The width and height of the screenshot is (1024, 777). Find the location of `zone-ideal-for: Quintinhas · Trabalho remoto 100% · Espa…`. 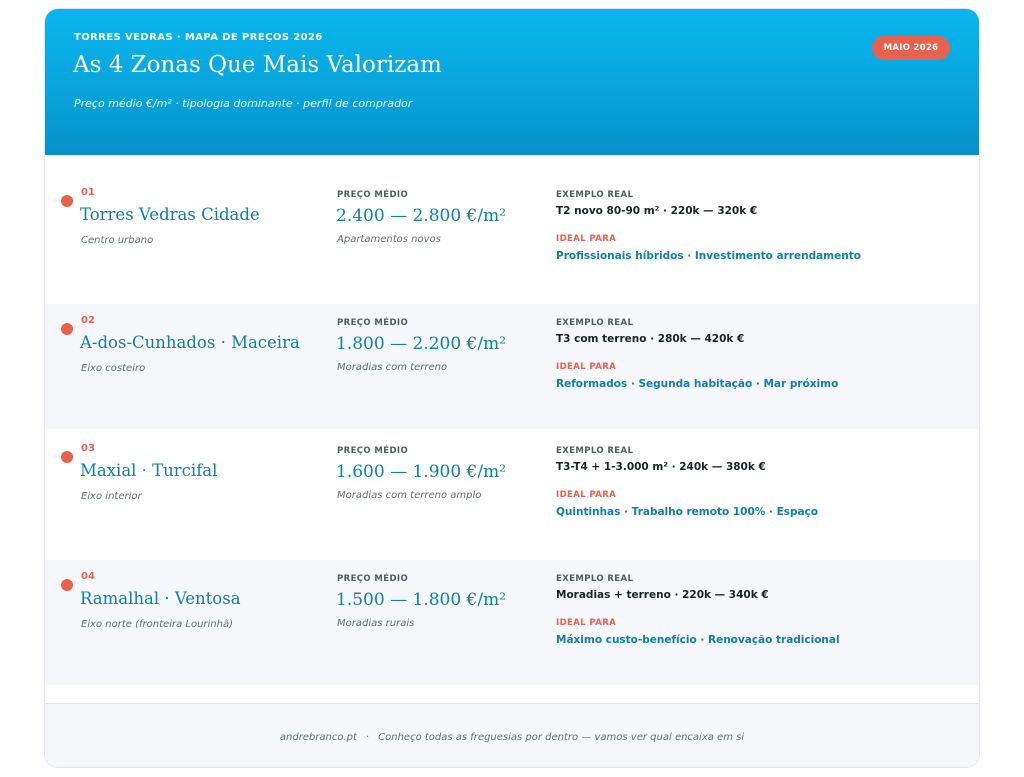

zone-ideal-for: Quintinhas · Trabalho remoto 100% · Espa… is located at coordinates (687, 512).